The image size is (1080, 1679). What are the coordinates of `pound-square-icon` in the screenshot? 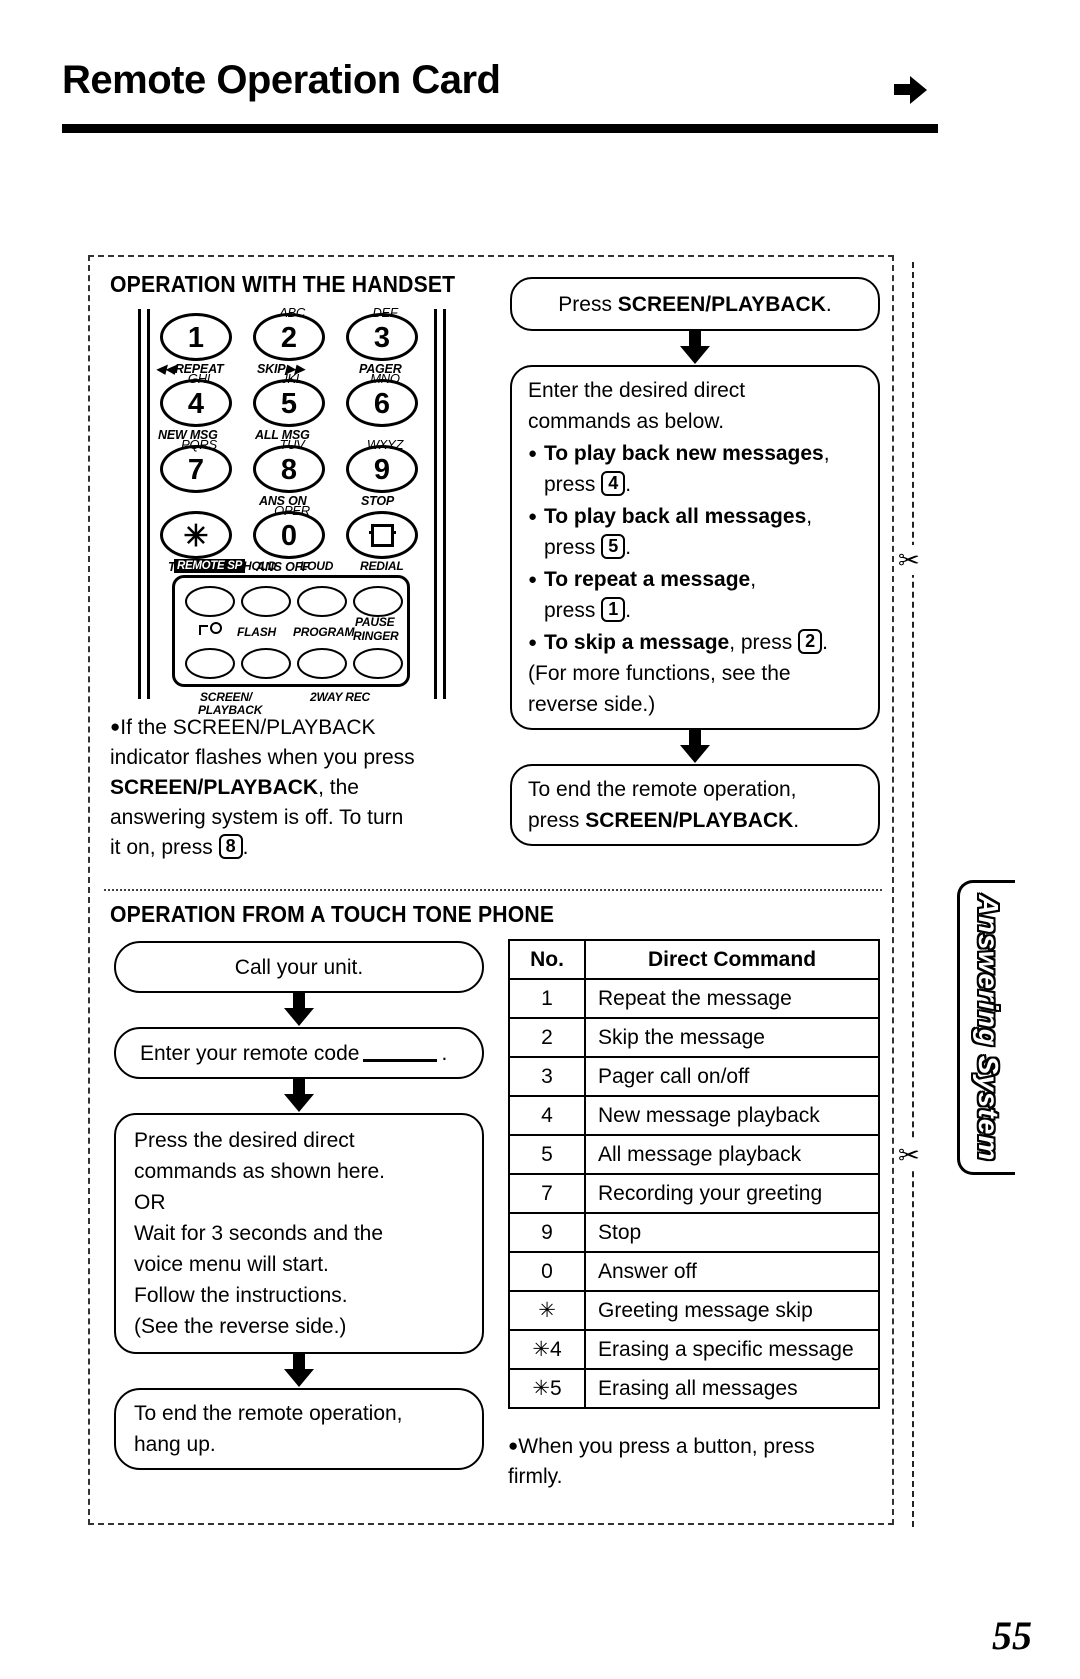 It's located at (382, 535).